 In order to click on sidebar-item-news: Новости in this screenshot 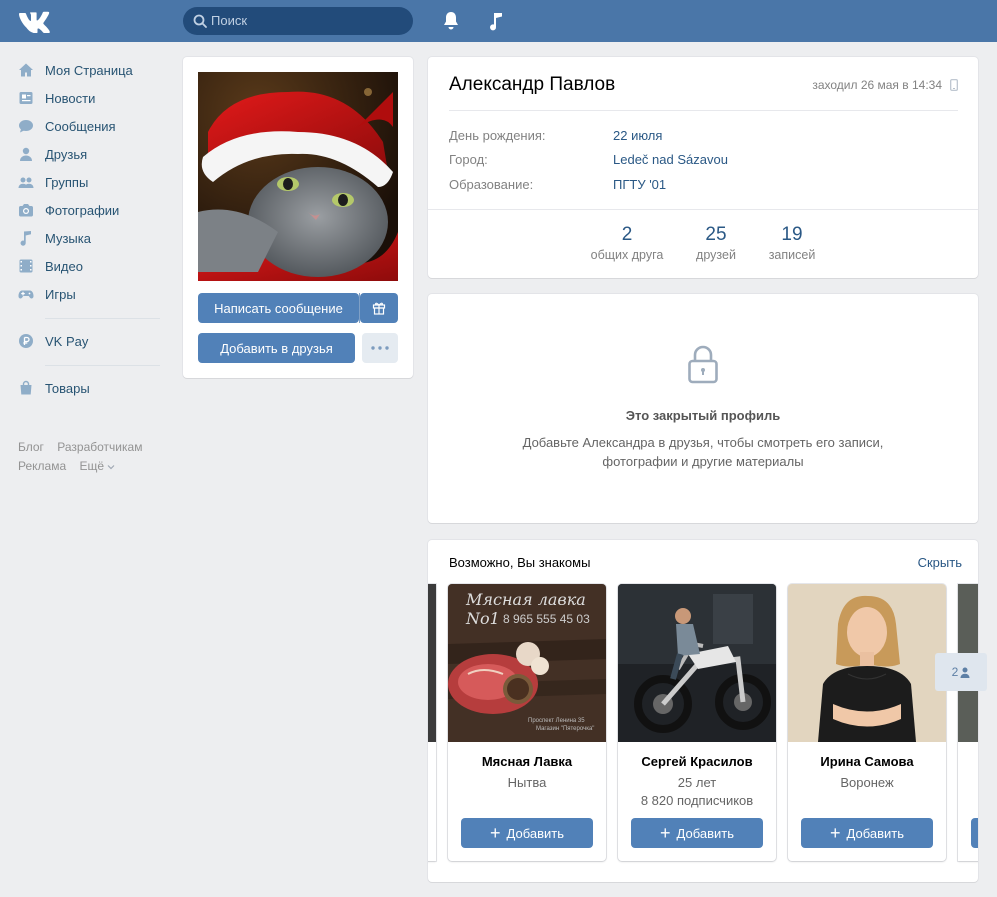, I will do `click(89, 98)`.